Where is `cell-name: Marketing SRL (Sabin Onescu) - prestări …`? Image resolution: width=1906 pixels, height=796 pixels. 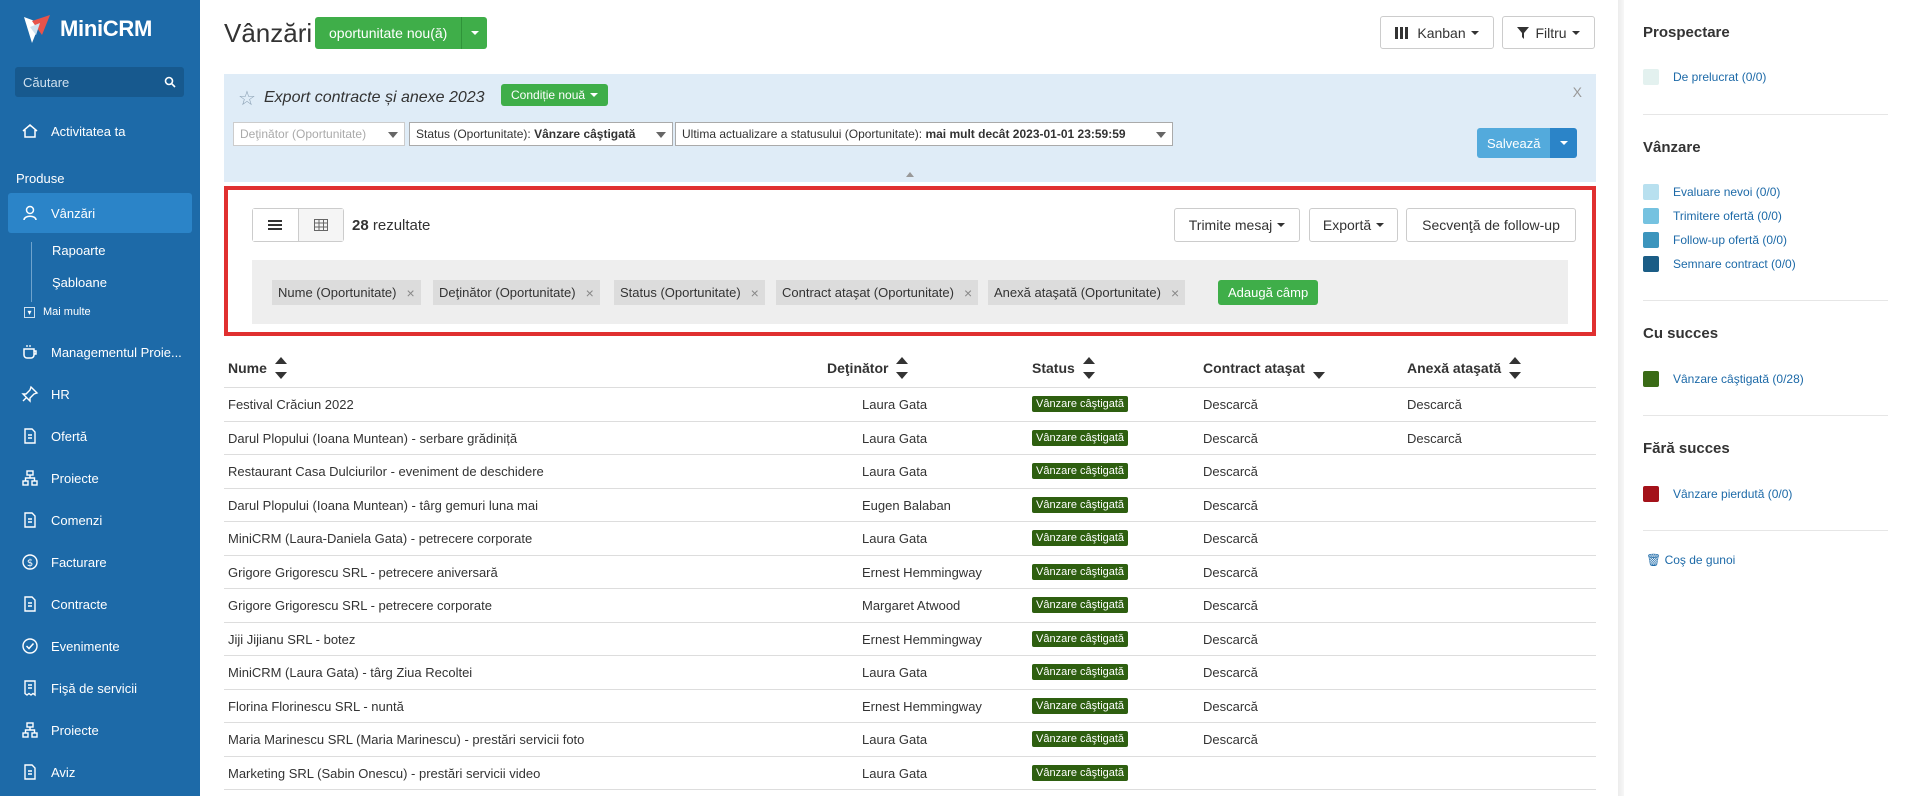
cell-name: Marketing SRL (Sabin Onescu) - prestări … is located at coordinates (384, 773).